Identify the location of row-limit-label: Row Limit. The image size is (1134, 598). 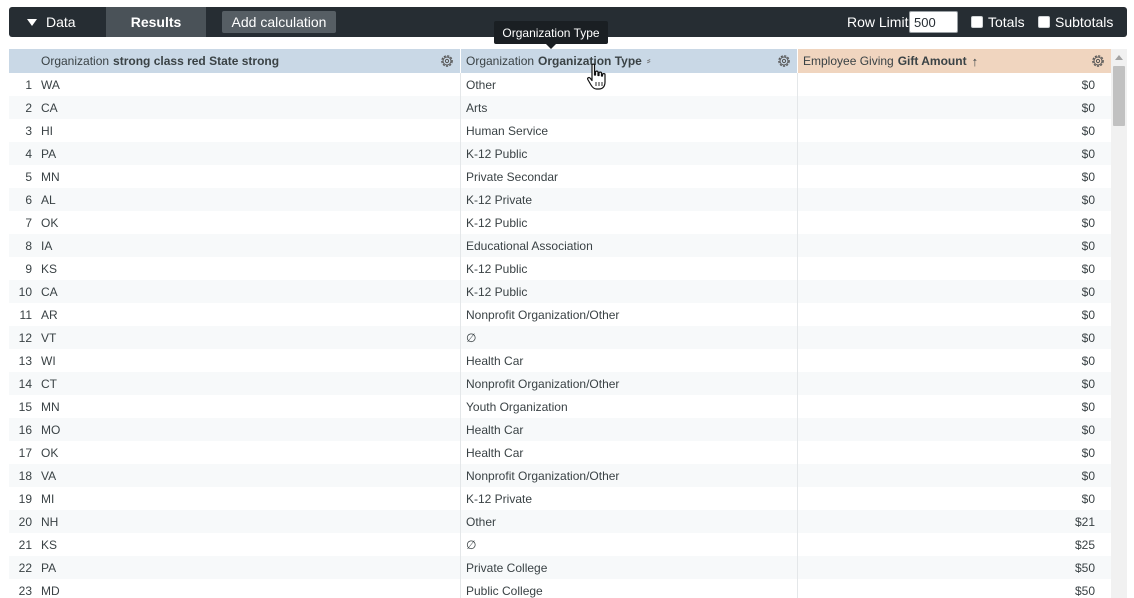
(878, 22).